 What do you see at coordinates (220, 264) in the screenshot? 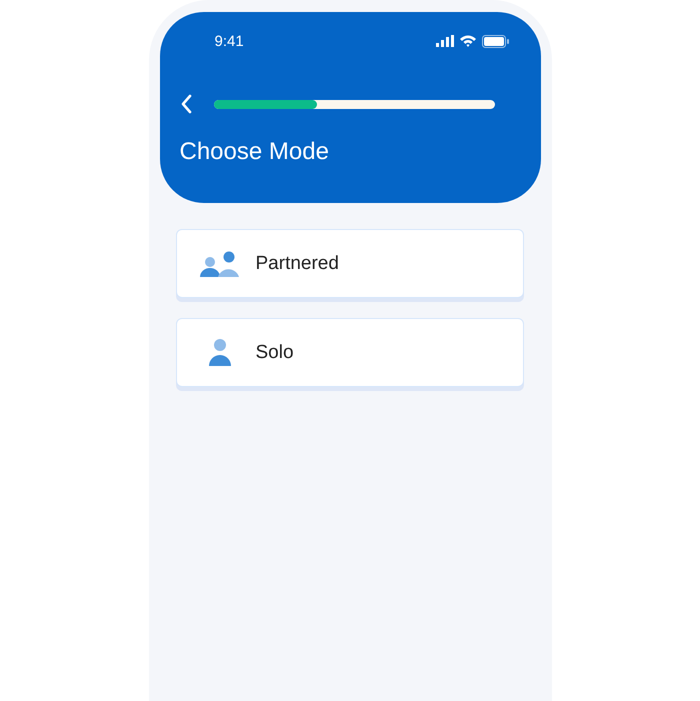
I see `people-icon` at bounding box center [220, 264].